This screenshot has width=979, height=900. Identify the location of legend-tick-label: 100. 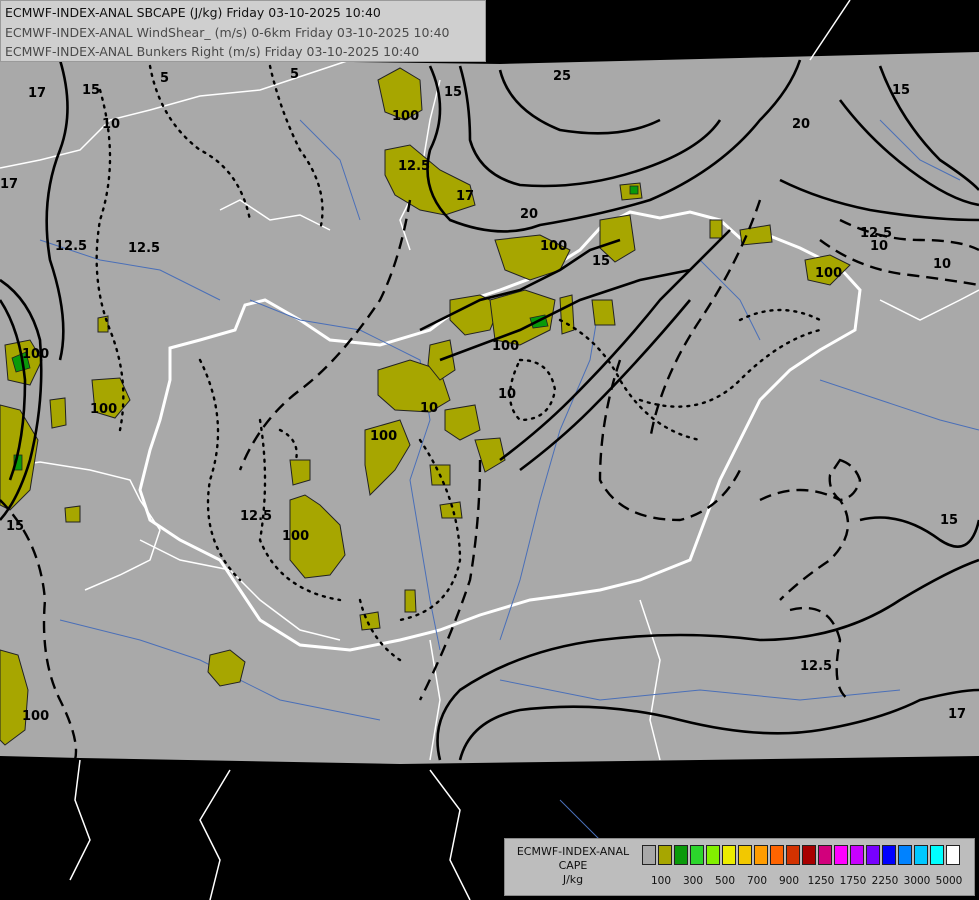
(661, 881).